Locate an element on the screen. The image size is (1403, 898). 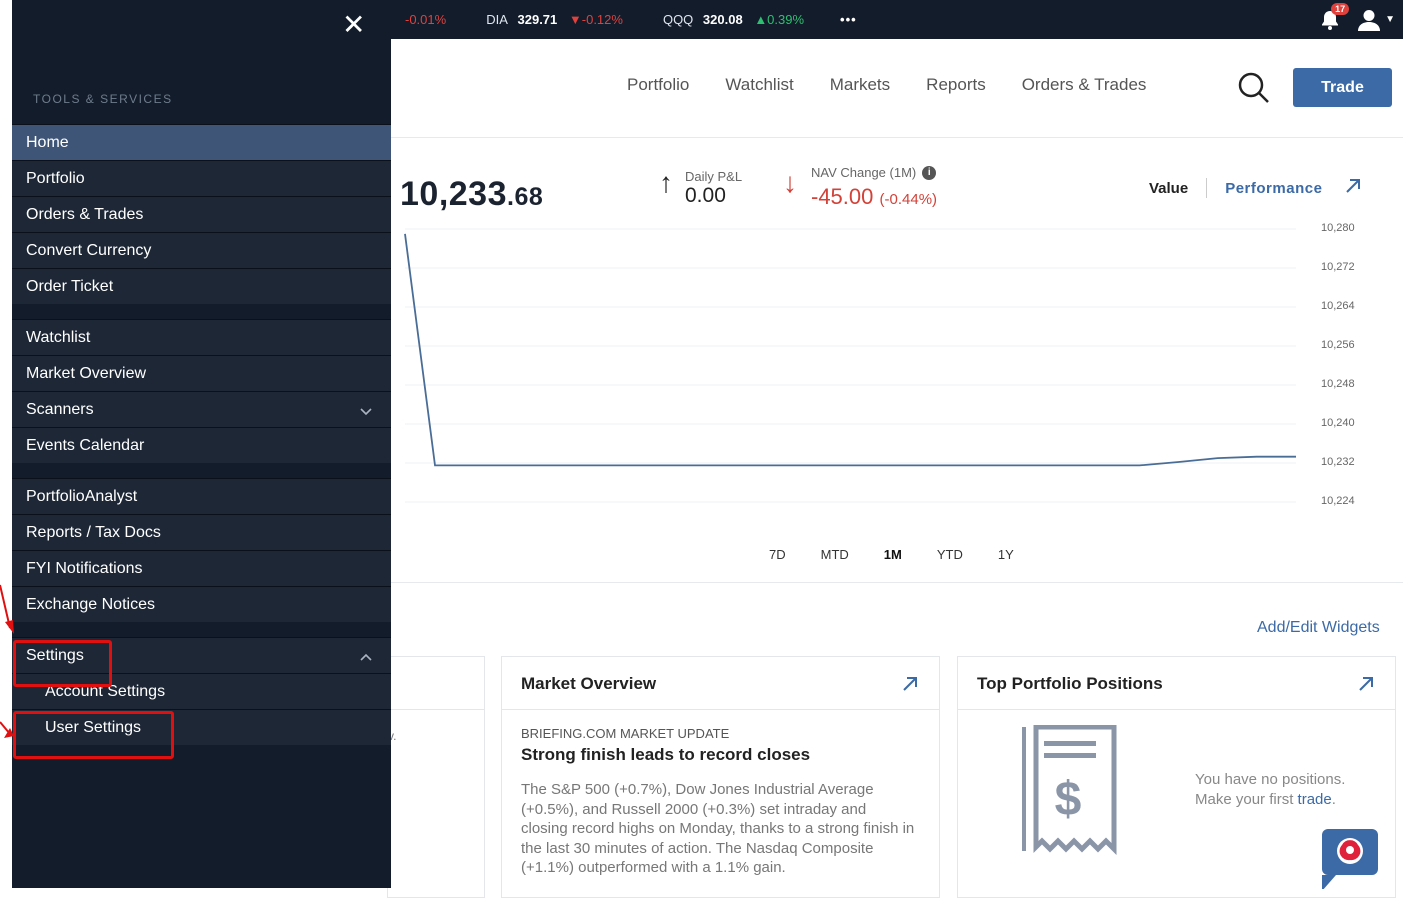
section-label: TOOLS & SERVICES is located at coordinates (103, 99).